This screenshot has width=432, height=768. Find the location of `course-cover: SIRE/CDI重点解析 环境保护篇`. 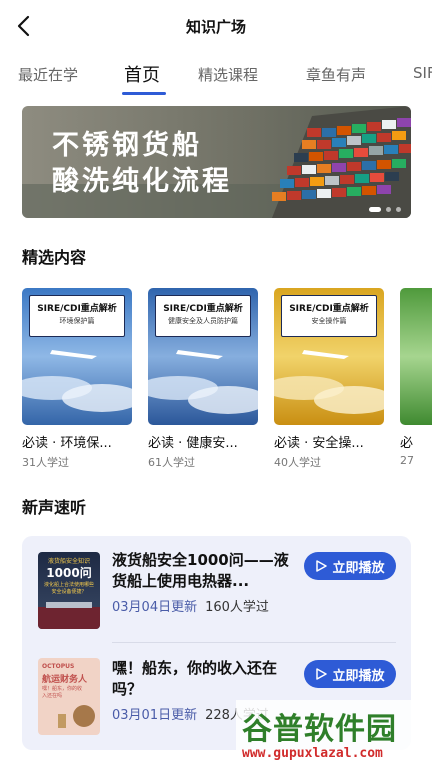

course-cover: SIRE/CDI重点解析 环境保护篇 is located at coordinates (77, 356).